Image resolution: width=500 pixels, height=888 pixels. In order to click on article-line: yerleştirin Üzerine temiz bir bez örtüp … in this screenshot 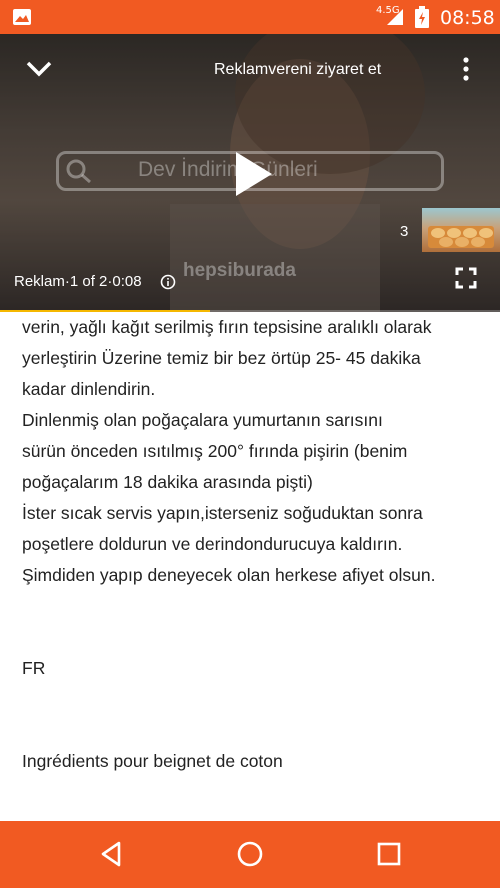, I will do `click(221, 358)`.